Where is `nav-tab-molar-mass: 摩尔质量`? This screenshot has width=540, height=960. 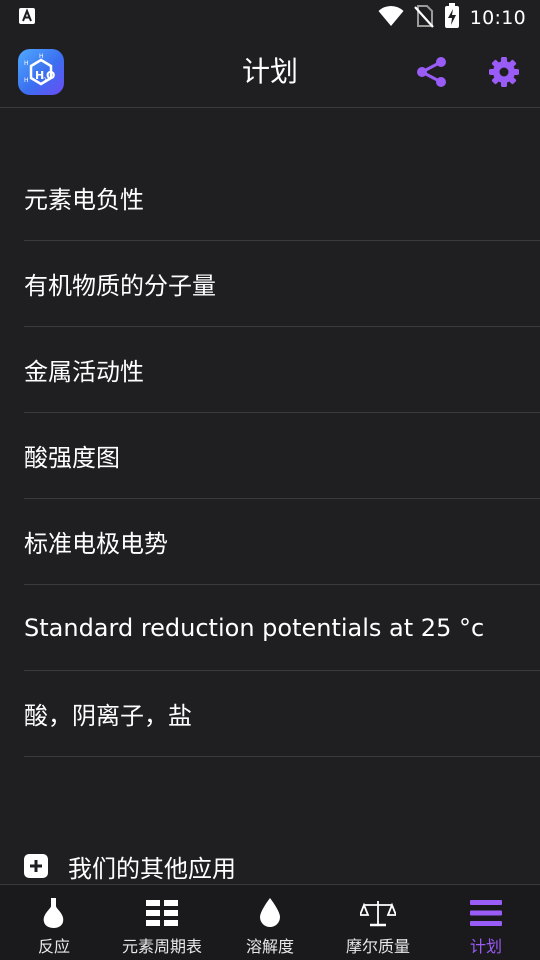
nav-tab-molar-mass: 摩尔质量 is located at coordinates (378, 922).